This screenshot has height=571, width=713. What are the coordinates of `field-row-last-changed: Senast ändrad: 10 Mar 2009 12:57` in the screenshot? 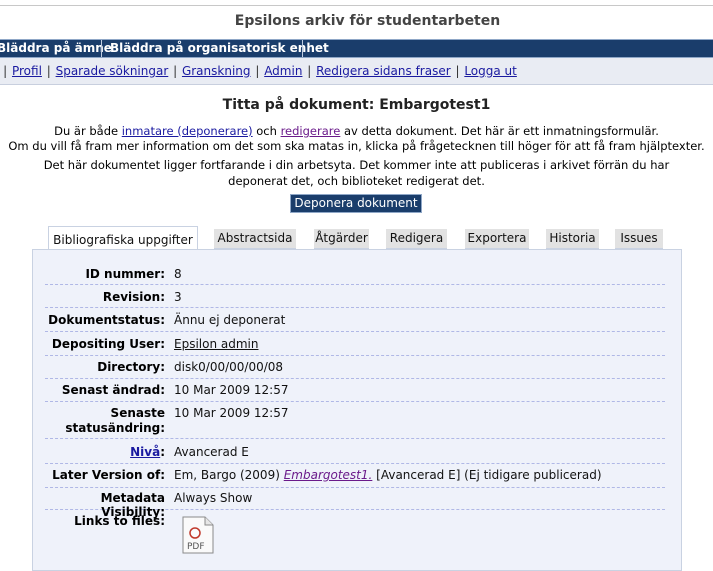 It's located at (355, 391).